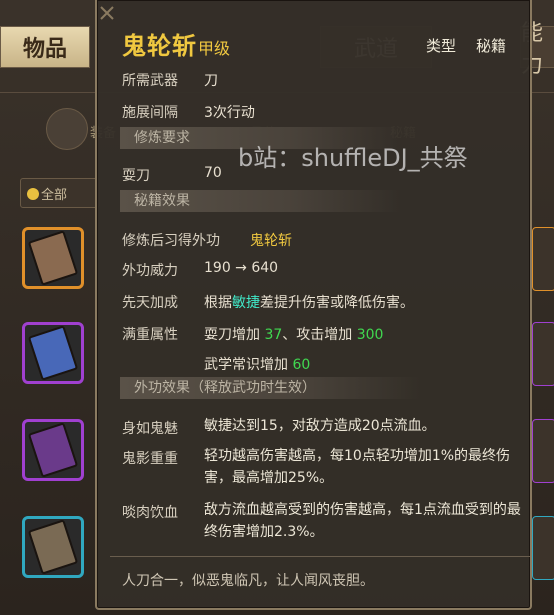 This screenshot has height=615, width=554. What do you see at coordinates (214, 48) in the screenshot?
I see `item-grade: 甲级` at bounding box center [214, 48].